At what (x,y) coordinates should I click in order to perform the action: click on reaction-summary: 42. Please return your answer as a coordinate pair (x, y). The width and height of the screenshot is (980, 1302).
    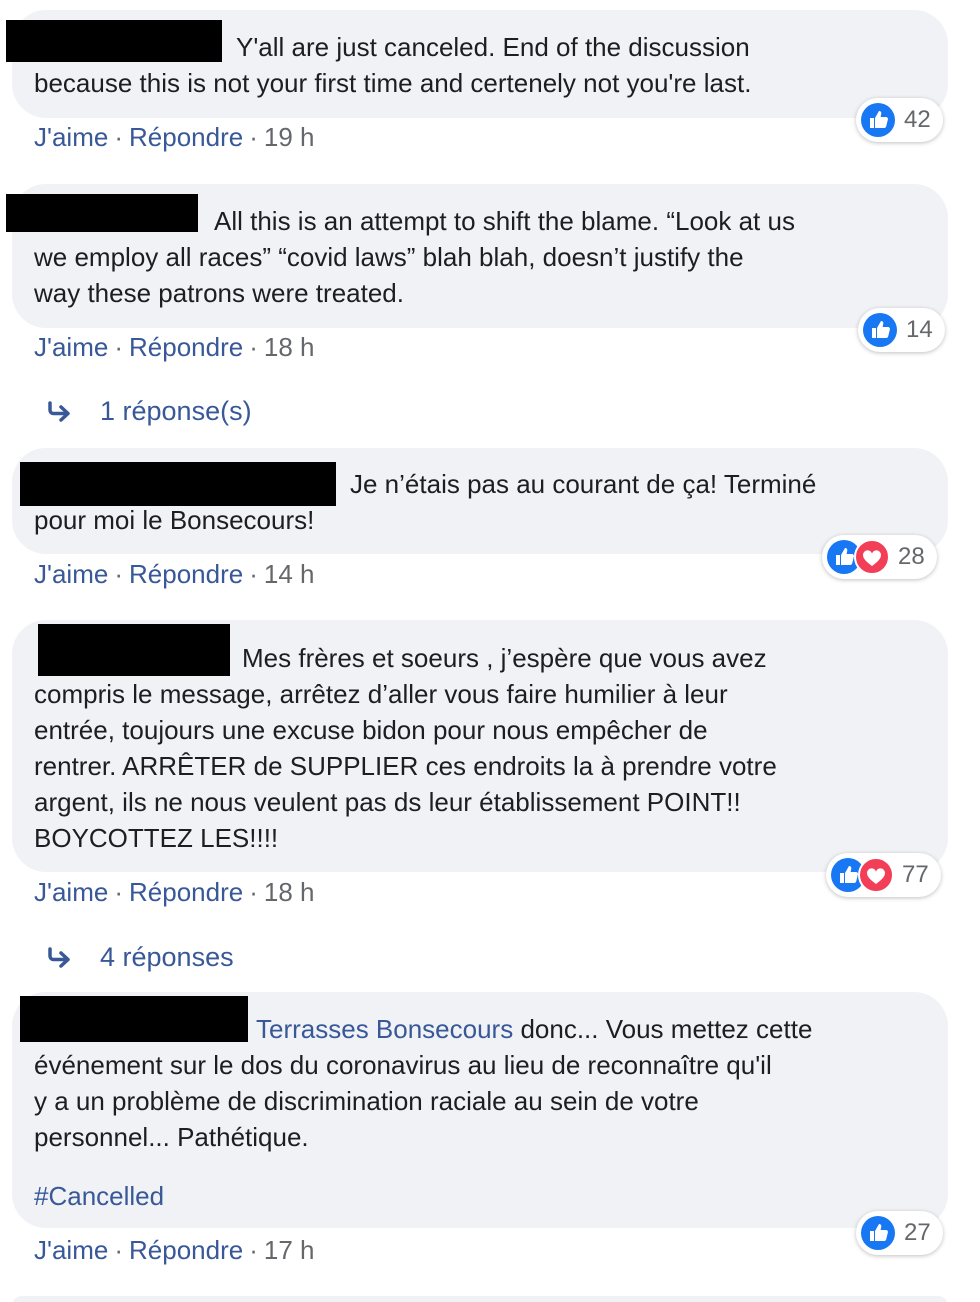
    Looking at the image, I should click on (899, 120).